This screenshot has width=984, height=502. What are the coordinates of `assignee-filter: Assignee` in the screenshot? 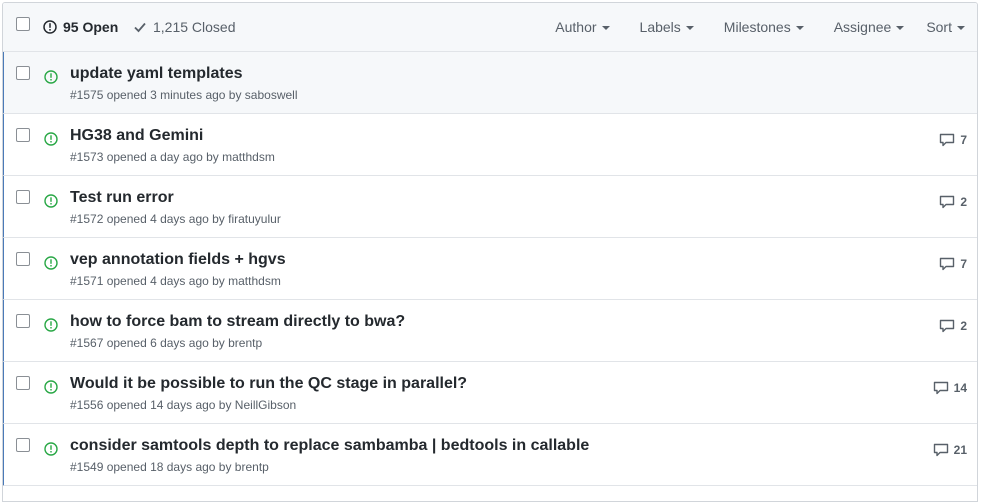 It's located at (869, 27).